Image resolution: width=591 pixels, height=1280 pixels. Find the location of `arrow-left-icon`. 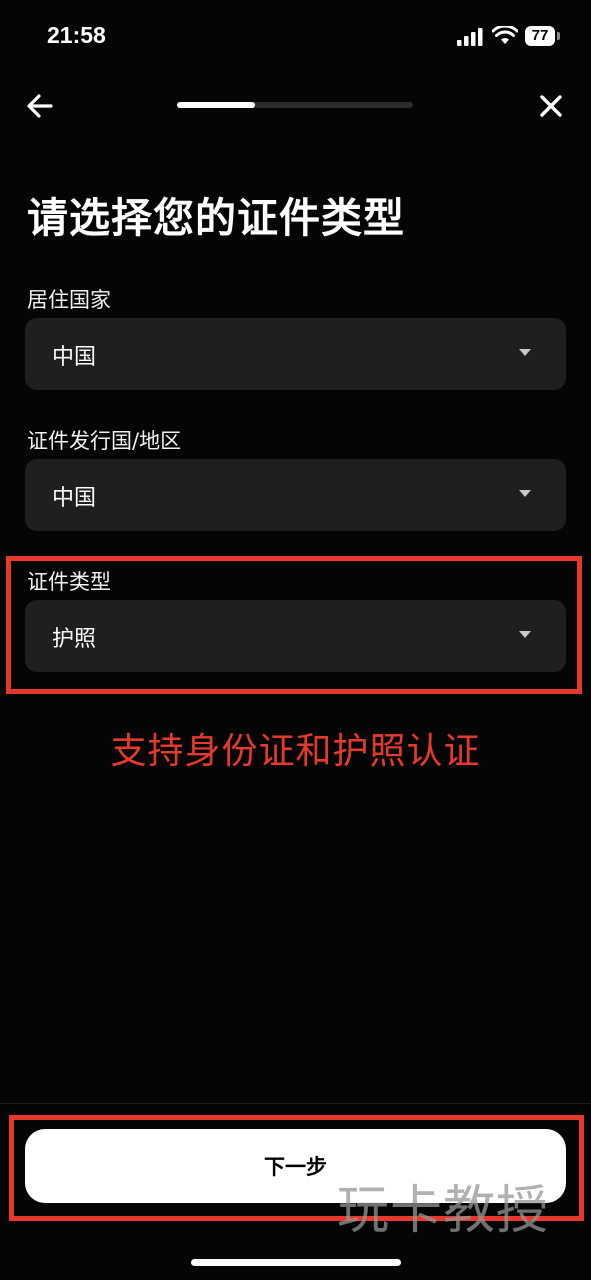

arrow-left-icon is located at coordinates (40, 106).